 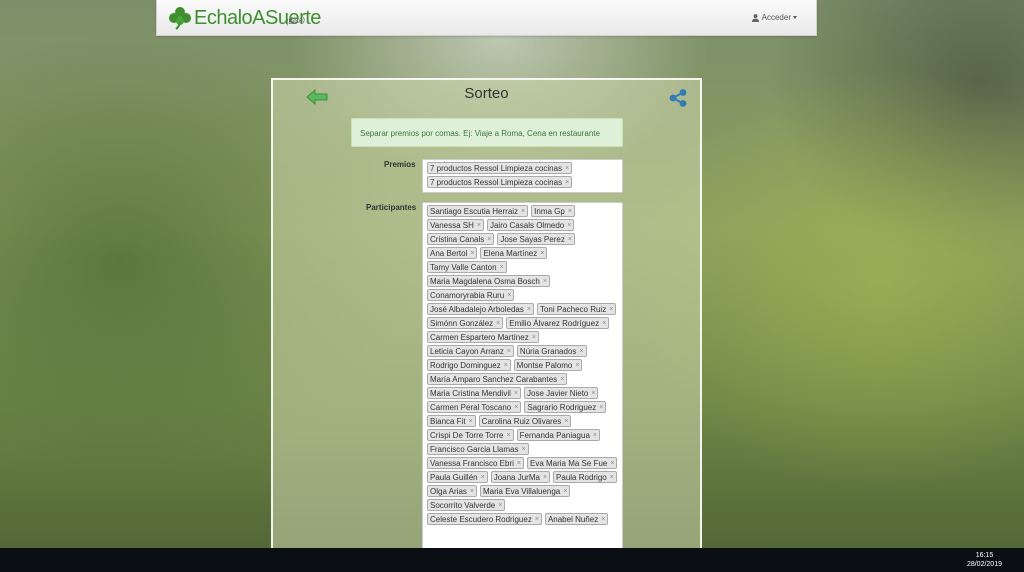 What do you see at coordinates (984, 560) in the screenshot?
I see `taskbar-clock: 16:15 28/02/2019` at bounding box center [984, 560].